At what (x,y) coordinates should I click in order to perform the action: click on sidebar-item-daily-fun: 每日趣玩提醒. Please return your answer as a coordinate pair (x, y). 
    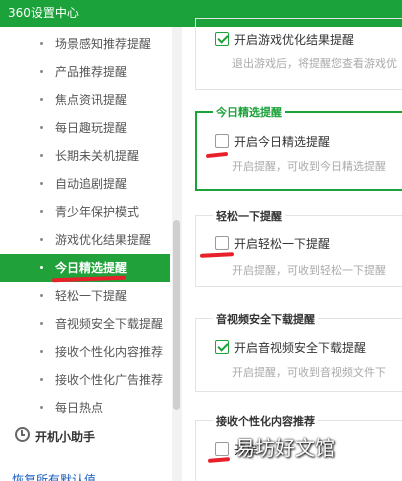
    Looking at the image, I should click on (85, 128).